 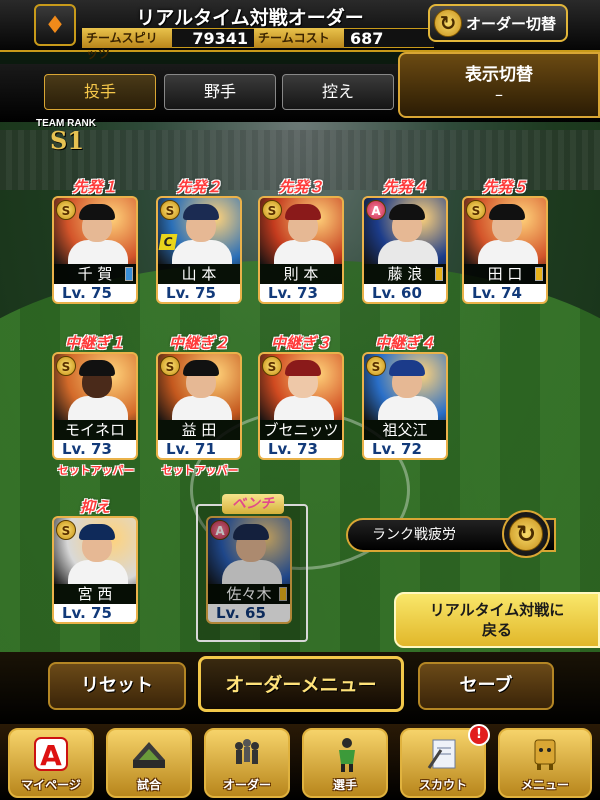 What do you see at coordinates (198, 343) in the screenshot?
I see `player-role: 中継ぎ２` at bounding box center [198, 343].